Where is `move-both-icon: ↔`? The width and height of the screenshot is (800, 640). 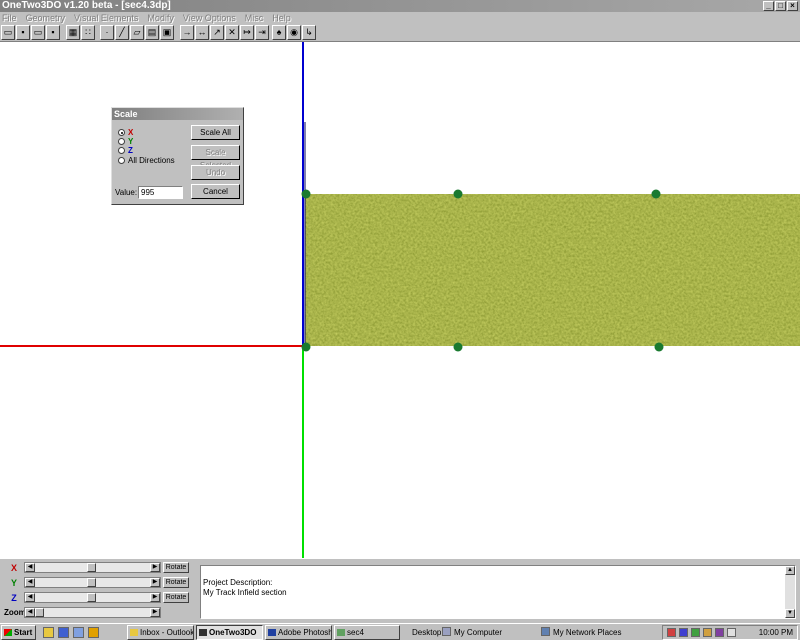 move-both-icon: ↔ is located at coordinates (202, 32).